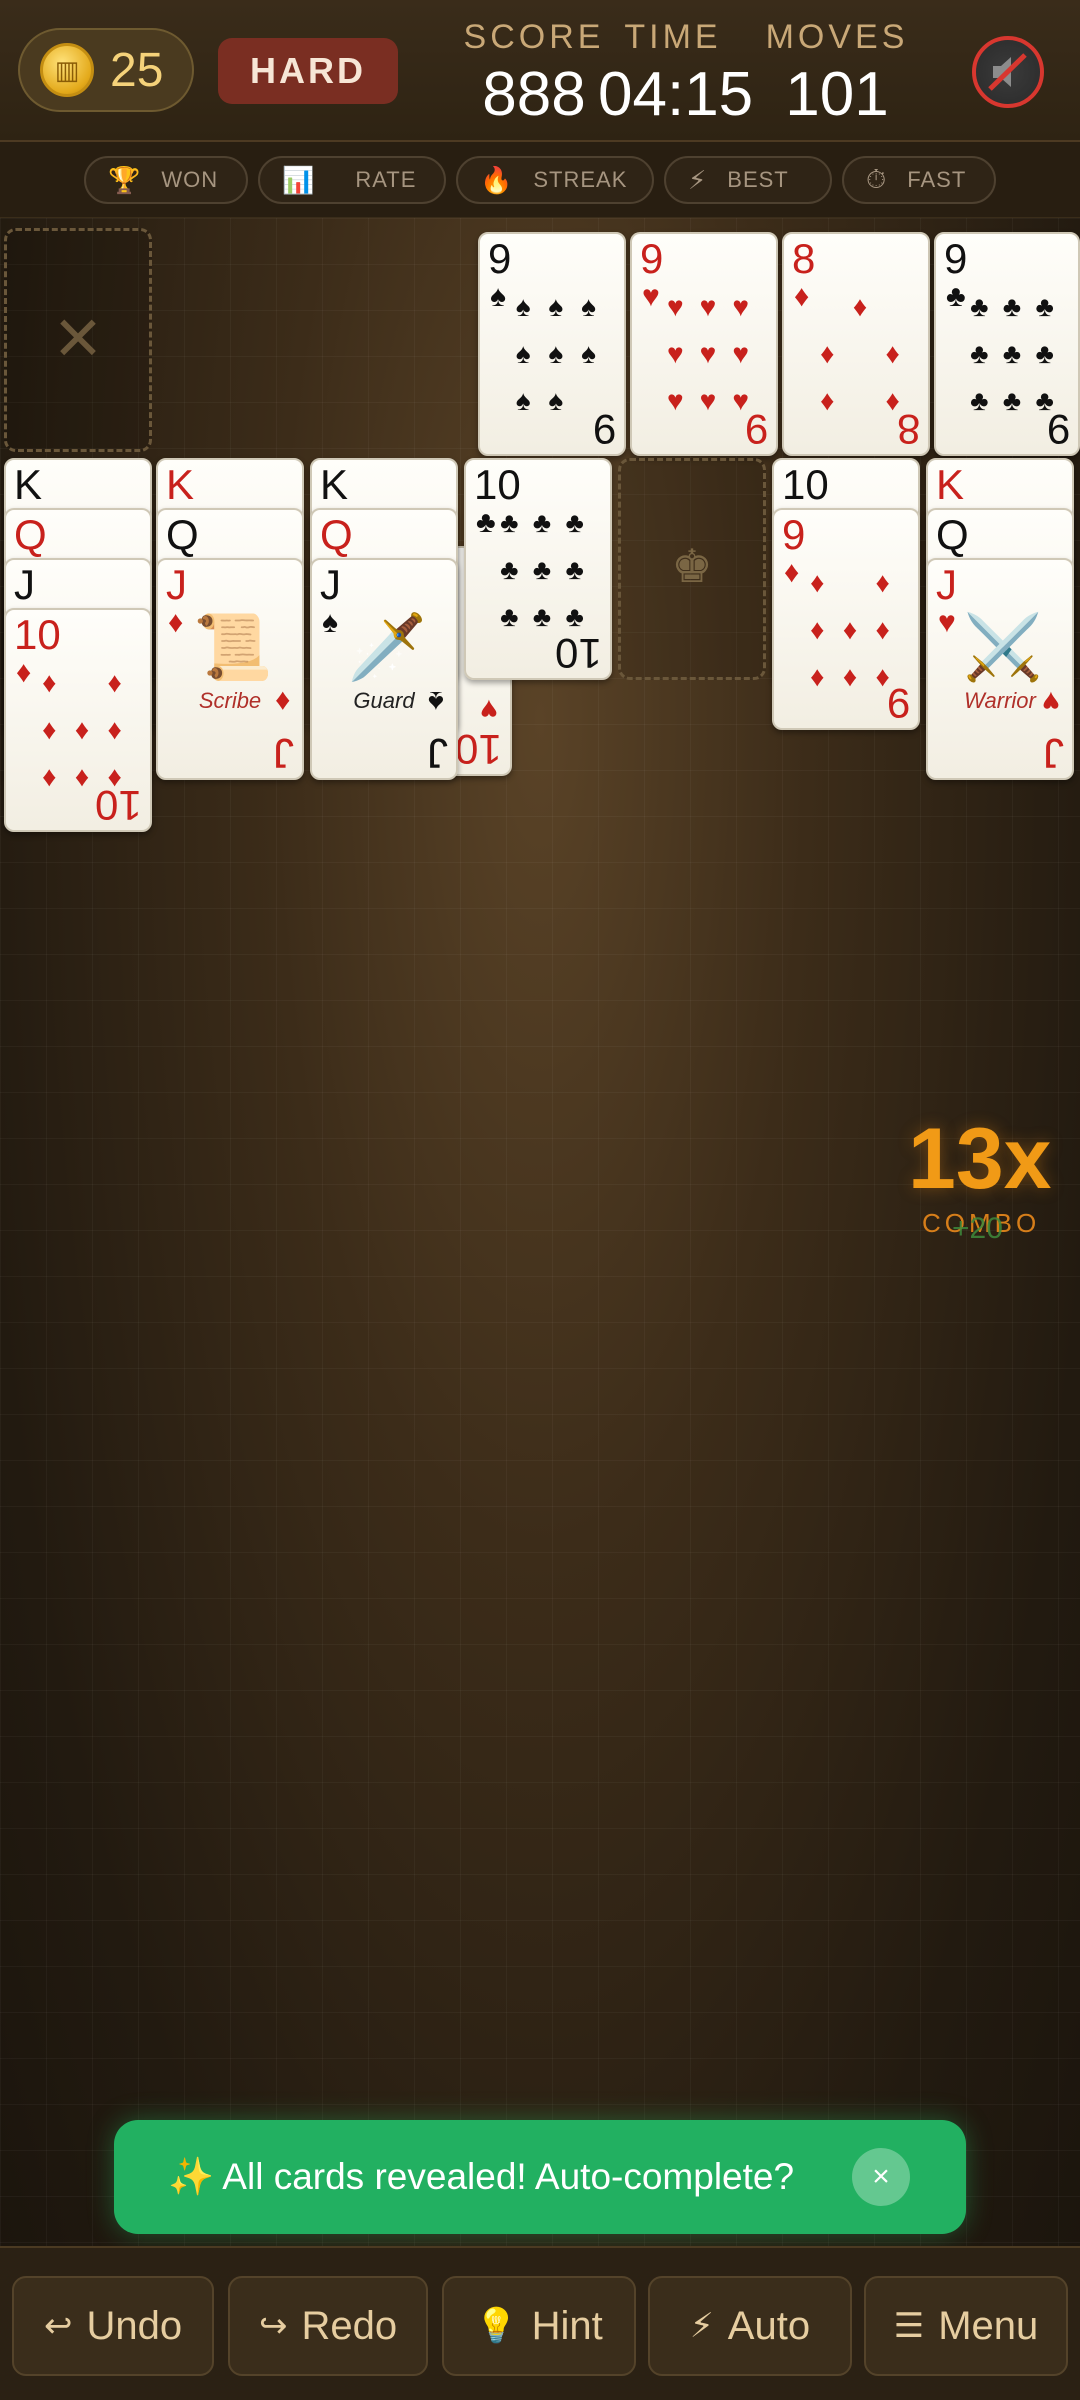  What do you see at coordinates (692, 566) in the screenshot?
I see `king-icon: ♚` at bounding box center [692, 566].